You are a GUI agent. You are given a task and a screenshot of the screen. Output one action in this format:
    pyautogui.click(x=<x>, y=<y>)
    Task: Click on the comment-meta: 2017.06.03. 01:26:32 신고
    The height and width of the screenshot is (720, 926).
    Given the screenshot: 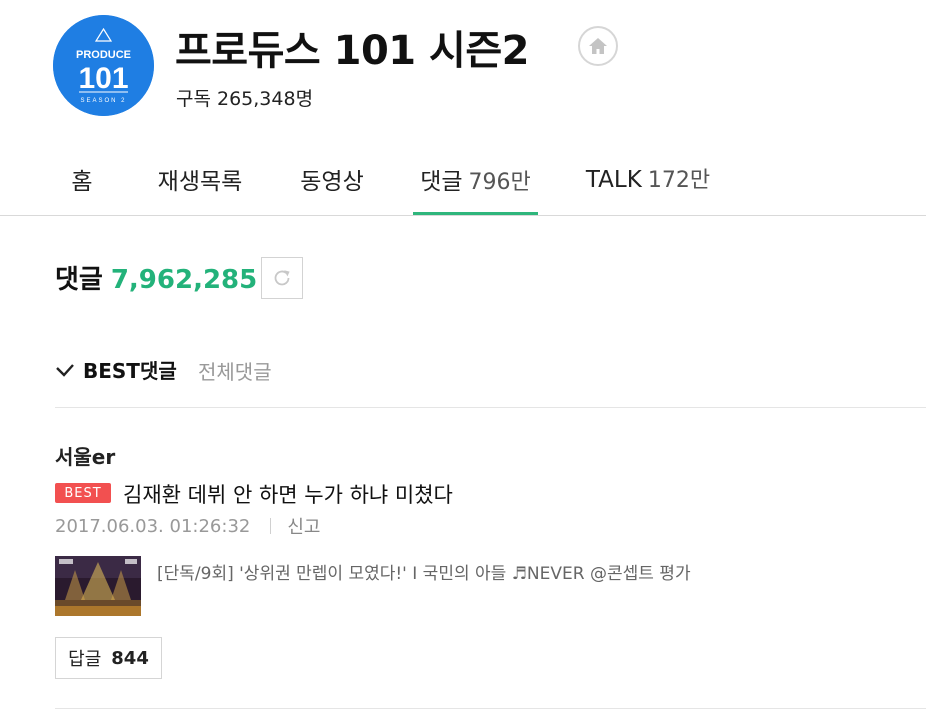 What is the action you would take?
    pyautogui.click(x=187, y=526)
    